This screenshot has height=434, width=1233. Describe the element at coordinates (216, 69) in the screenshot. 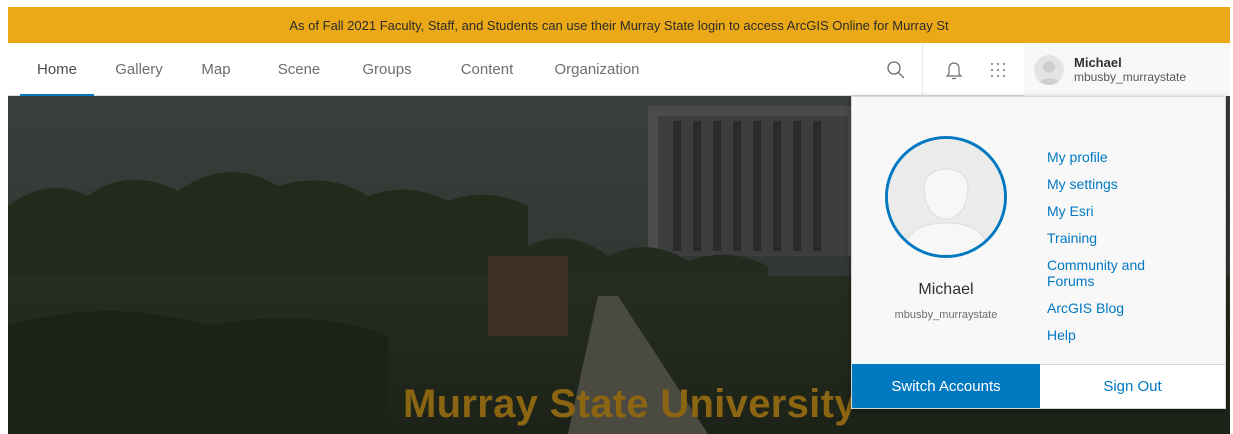

I see `tab-map: Map` at that location.